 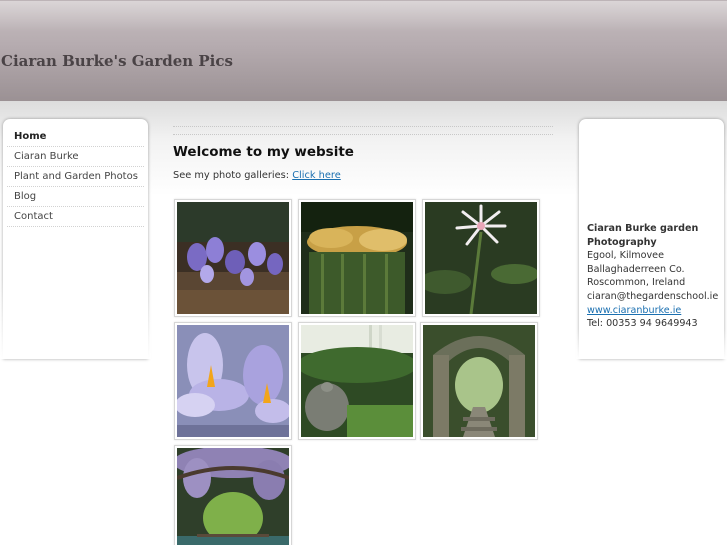 I want to click on crocus-woodland-image, so click(x=233, y=258).